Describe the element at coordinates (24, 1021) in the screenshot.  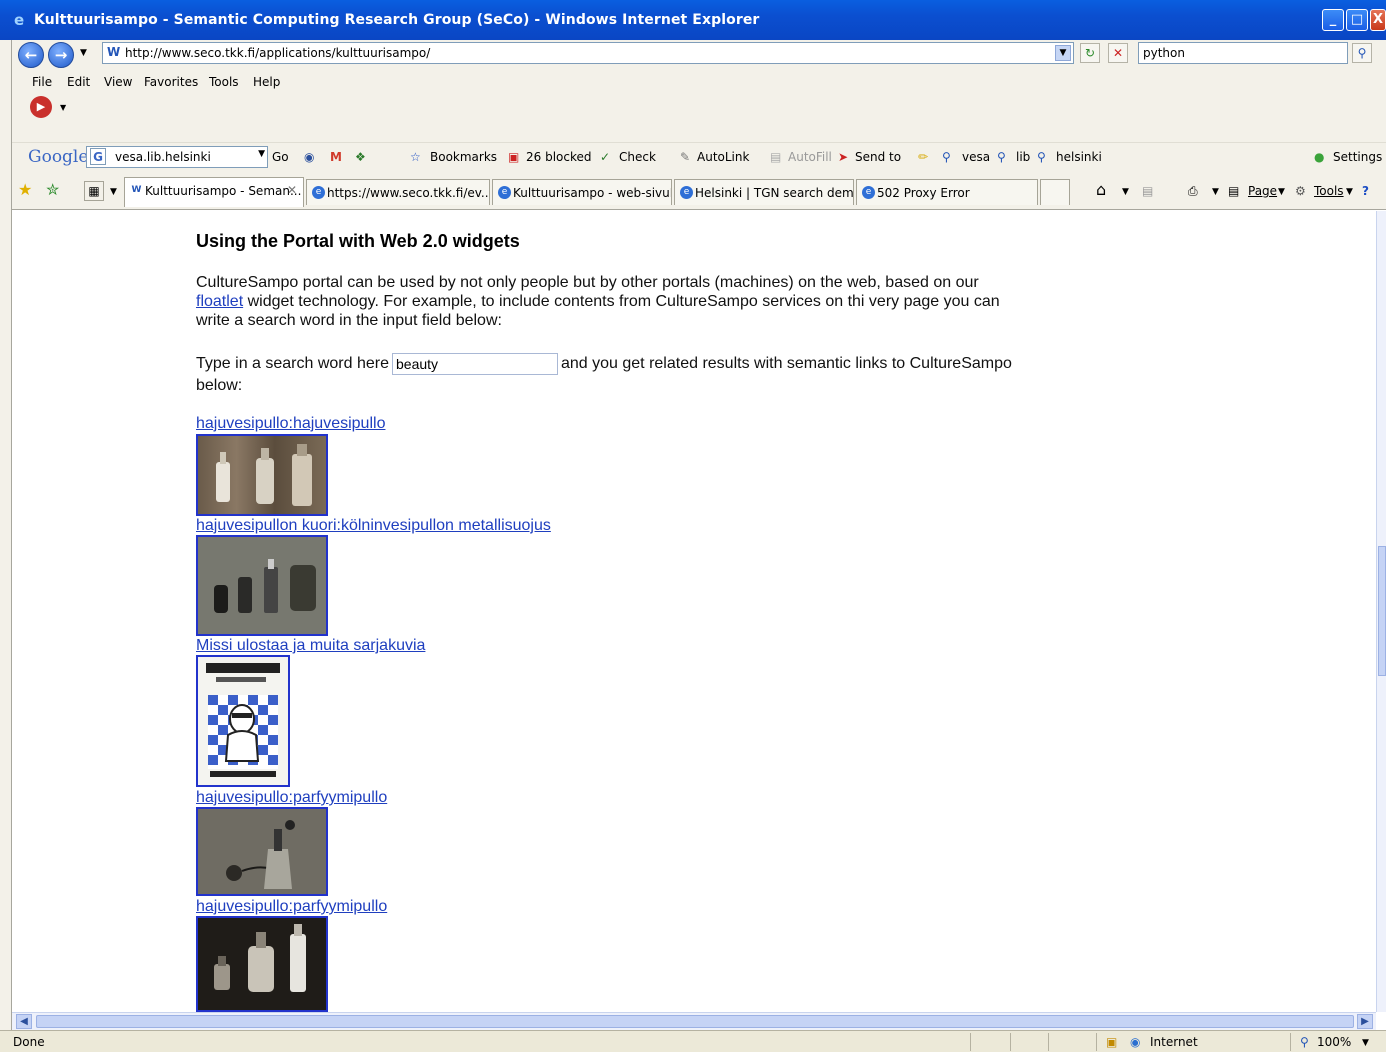
I see `scroll-left-icon: ◀` at that location.